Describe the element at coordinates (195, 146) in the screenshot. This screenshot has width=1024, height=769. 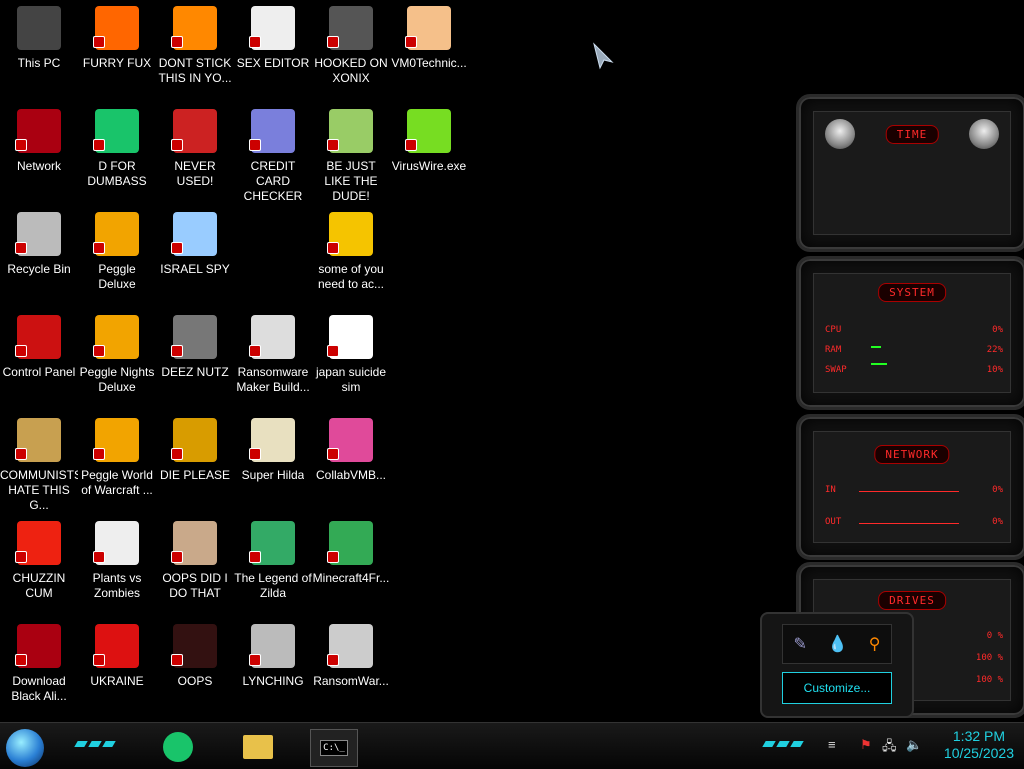
I see `desktop-icon: NEVER USED!` at that location.